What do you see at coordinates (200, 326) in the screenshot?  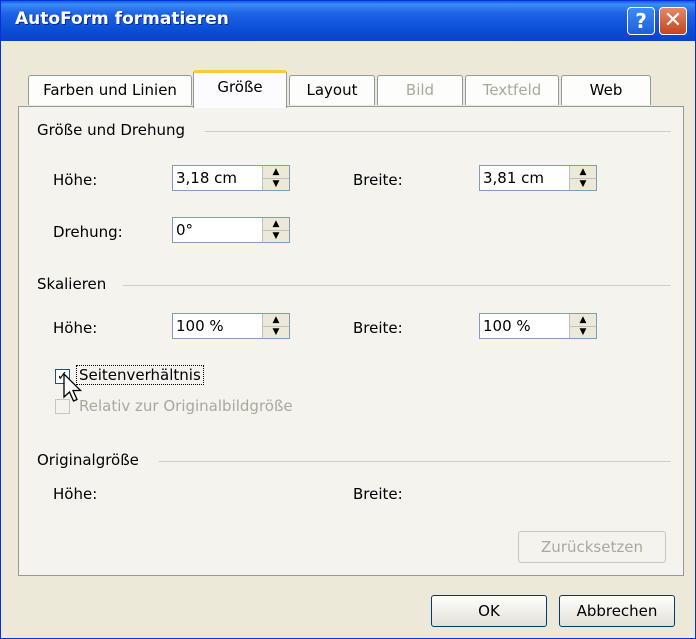 I see `scale-height-value: 100 %` at bounding box center [200, 326].